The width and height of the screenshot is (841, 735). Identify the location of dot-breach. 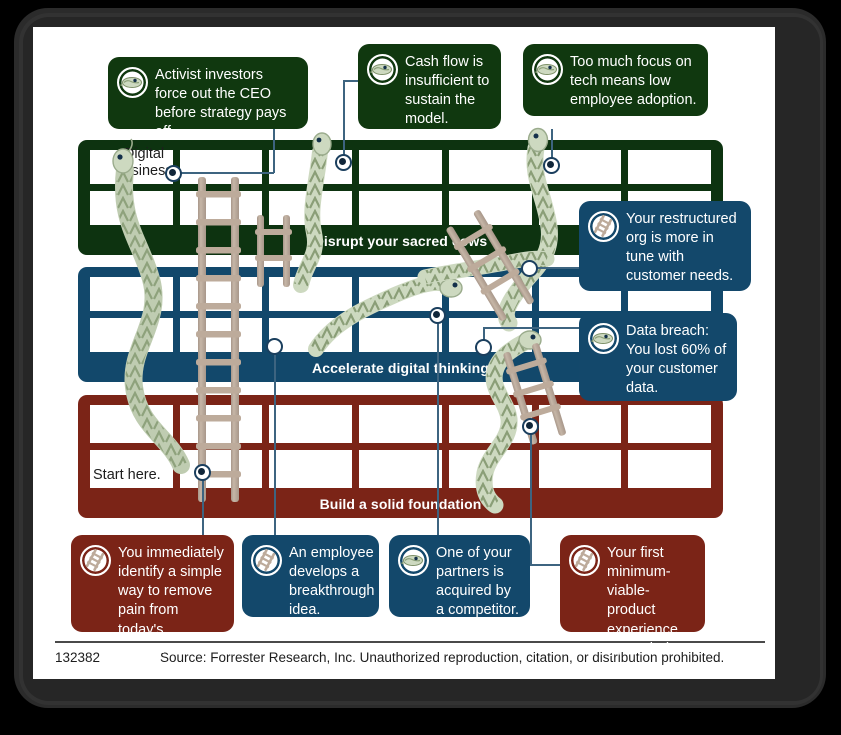
(483, 347).